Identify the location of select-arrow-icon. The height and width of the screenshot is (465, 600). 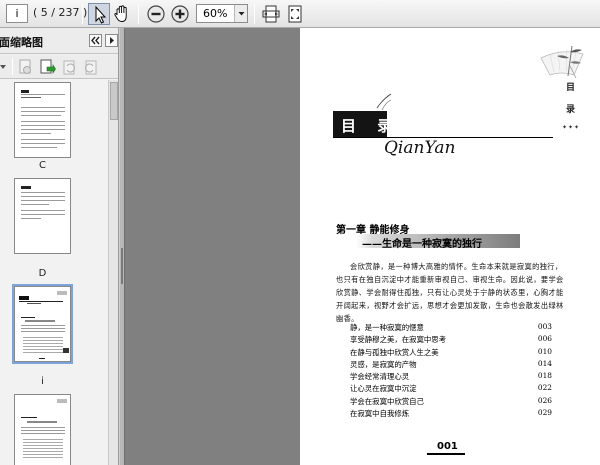
(101, 14).